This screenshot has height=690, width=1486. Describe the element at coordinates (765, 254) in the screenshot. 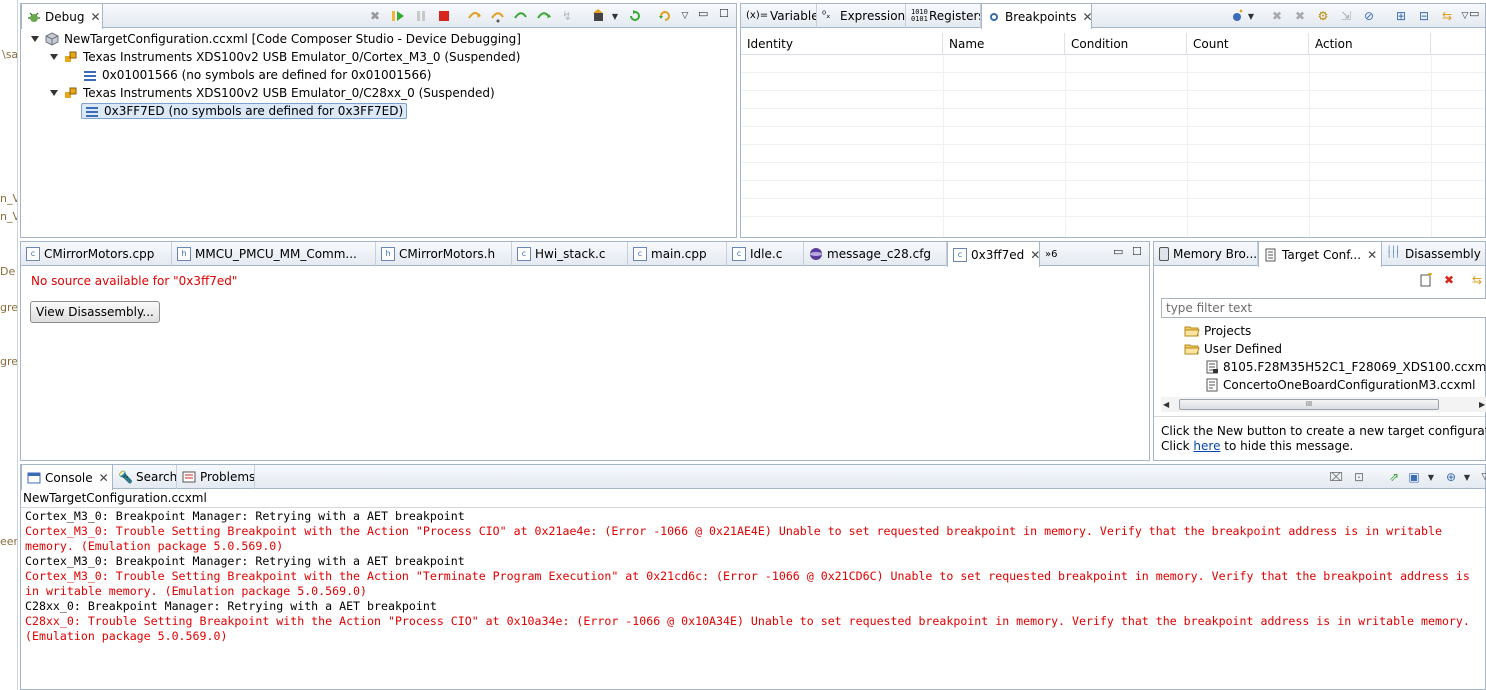

I see `tab-idle-c: c Idle.c` at that location.